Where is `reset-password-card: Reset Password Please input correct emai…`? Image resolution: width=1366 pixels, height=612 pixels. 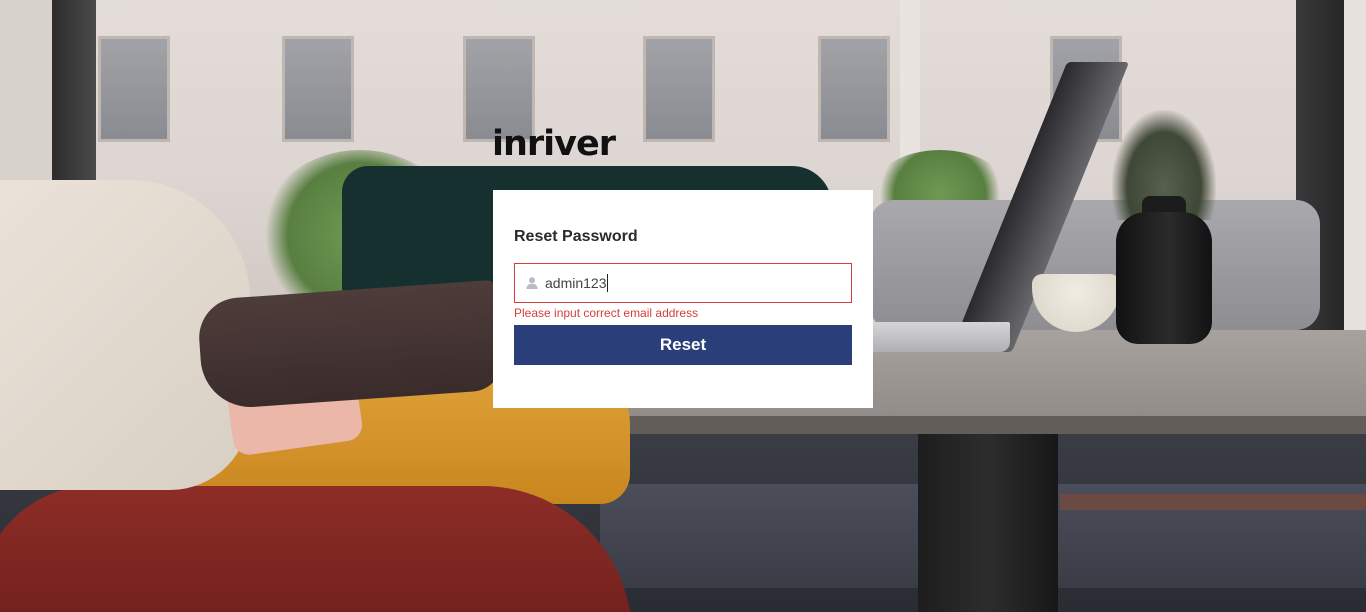 reset-password-card: Reset Password Please input correct emai… is located at coordinates (683, 299).